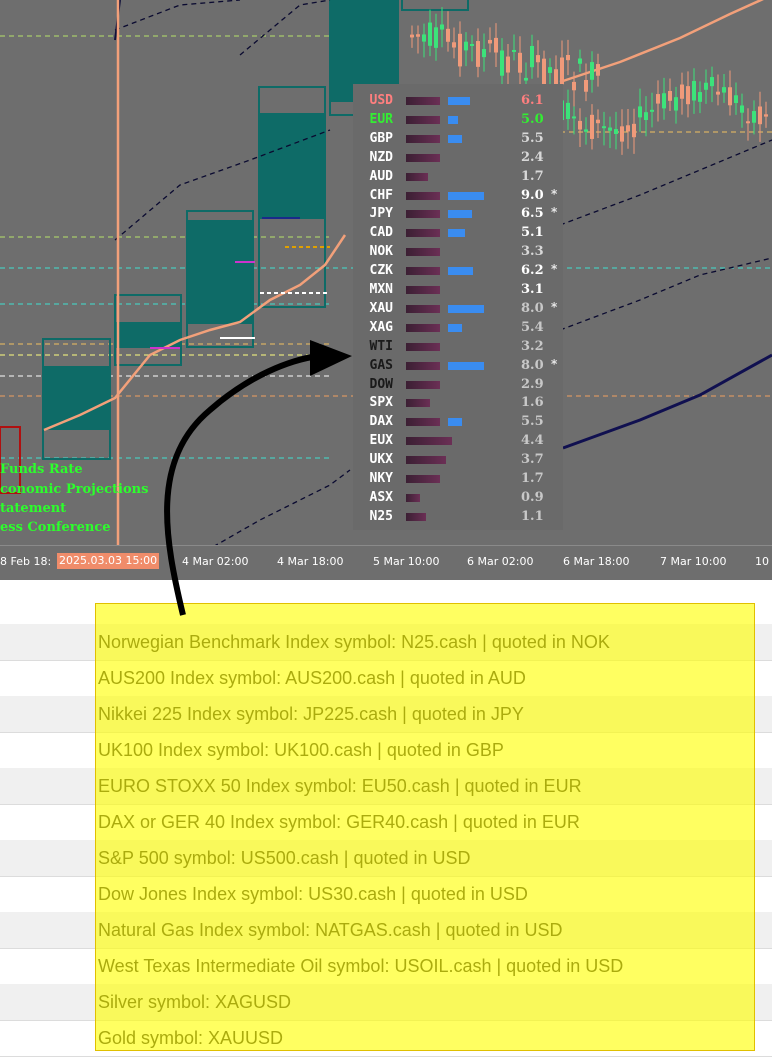 This screenshot has width=772, height=1061. I want to click on strength-code: CZK, so click(381, 271).